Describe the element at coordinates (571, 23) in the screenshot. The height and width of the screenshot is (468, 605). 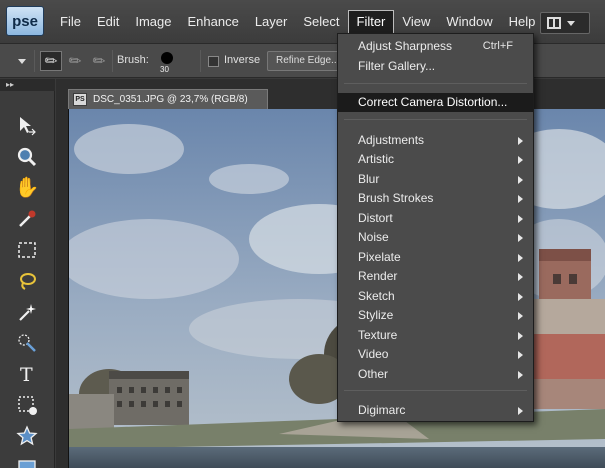
I see `chevron-down-icon` at that location.